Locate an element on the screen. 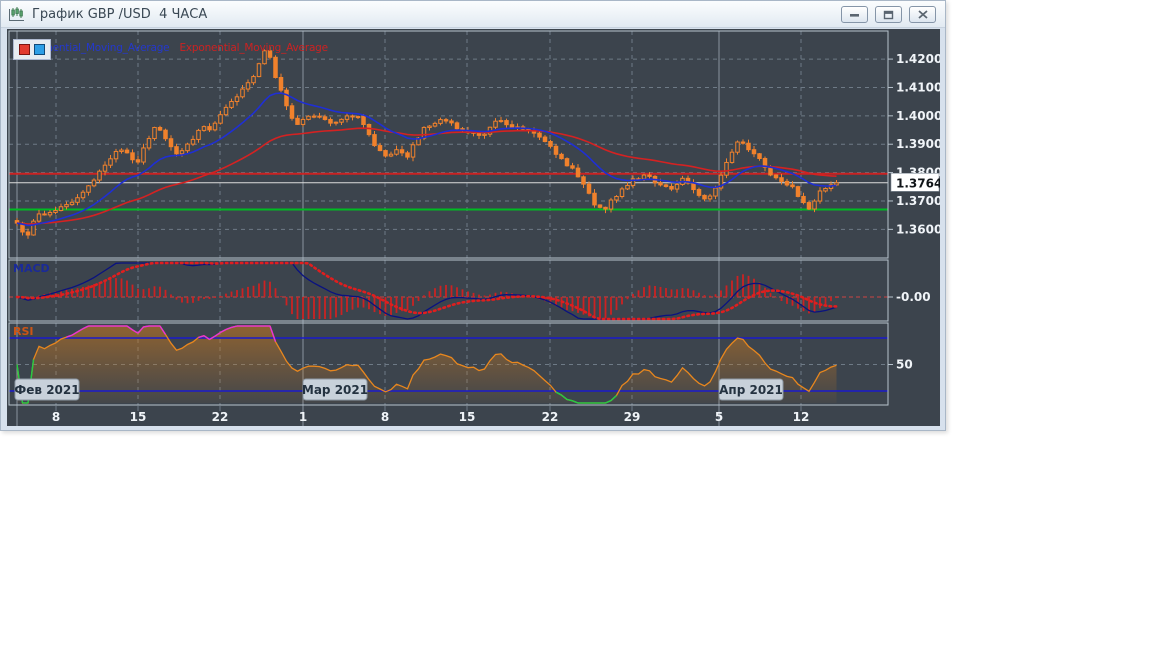  window-titlebar: График GBP /USD 4 ЧАСА is located at coordinates (473, 14).